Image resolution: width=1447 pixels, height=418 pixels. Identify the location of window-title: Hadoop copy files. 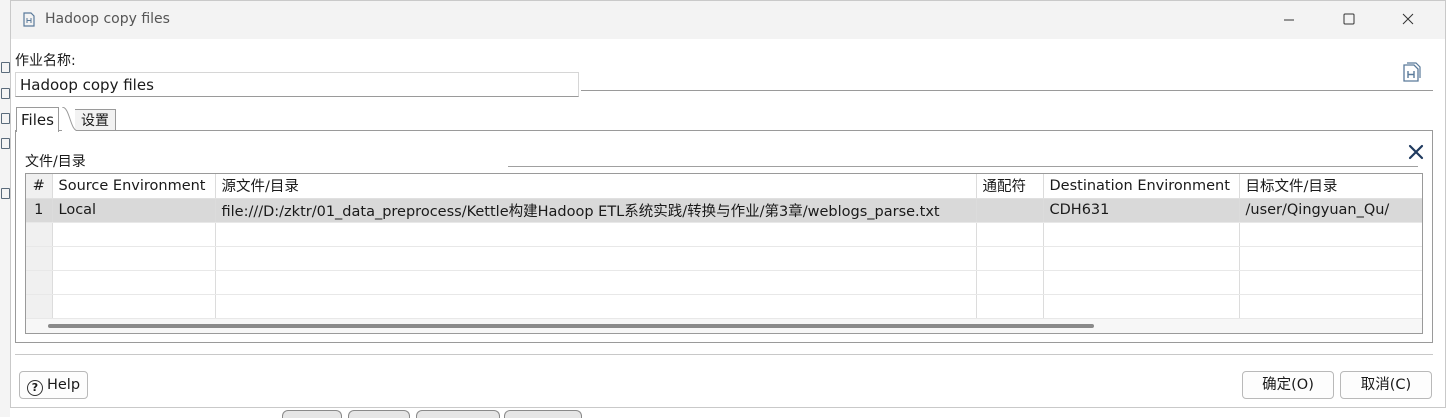
(107, 19).